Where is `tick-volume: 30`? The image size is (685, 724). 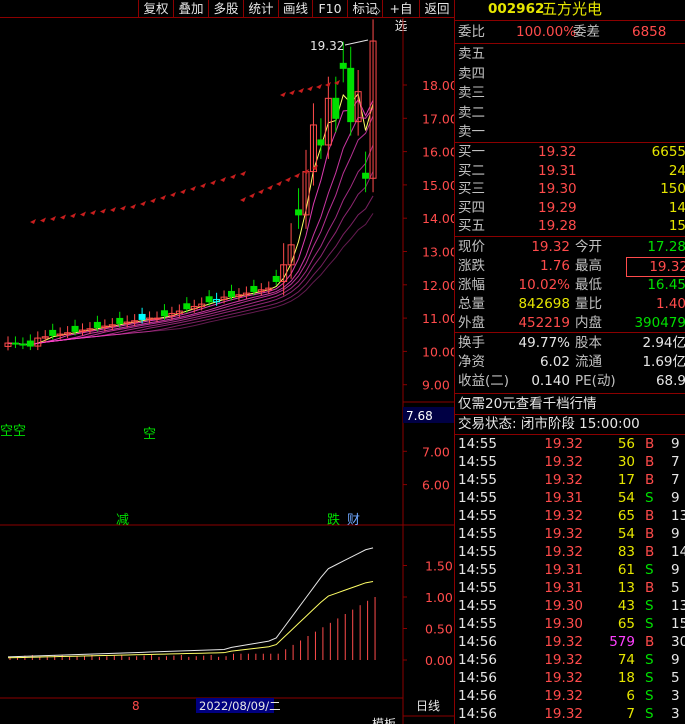
tick-volume: 30 is located at coordinates (626, 462).